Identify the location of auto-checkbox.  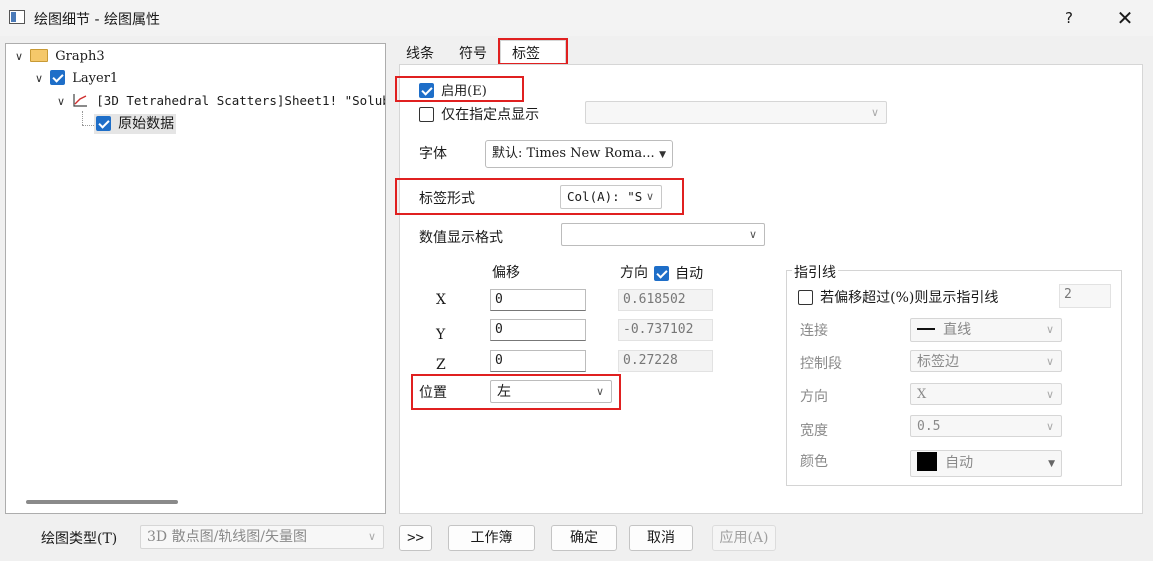
(661, 273).